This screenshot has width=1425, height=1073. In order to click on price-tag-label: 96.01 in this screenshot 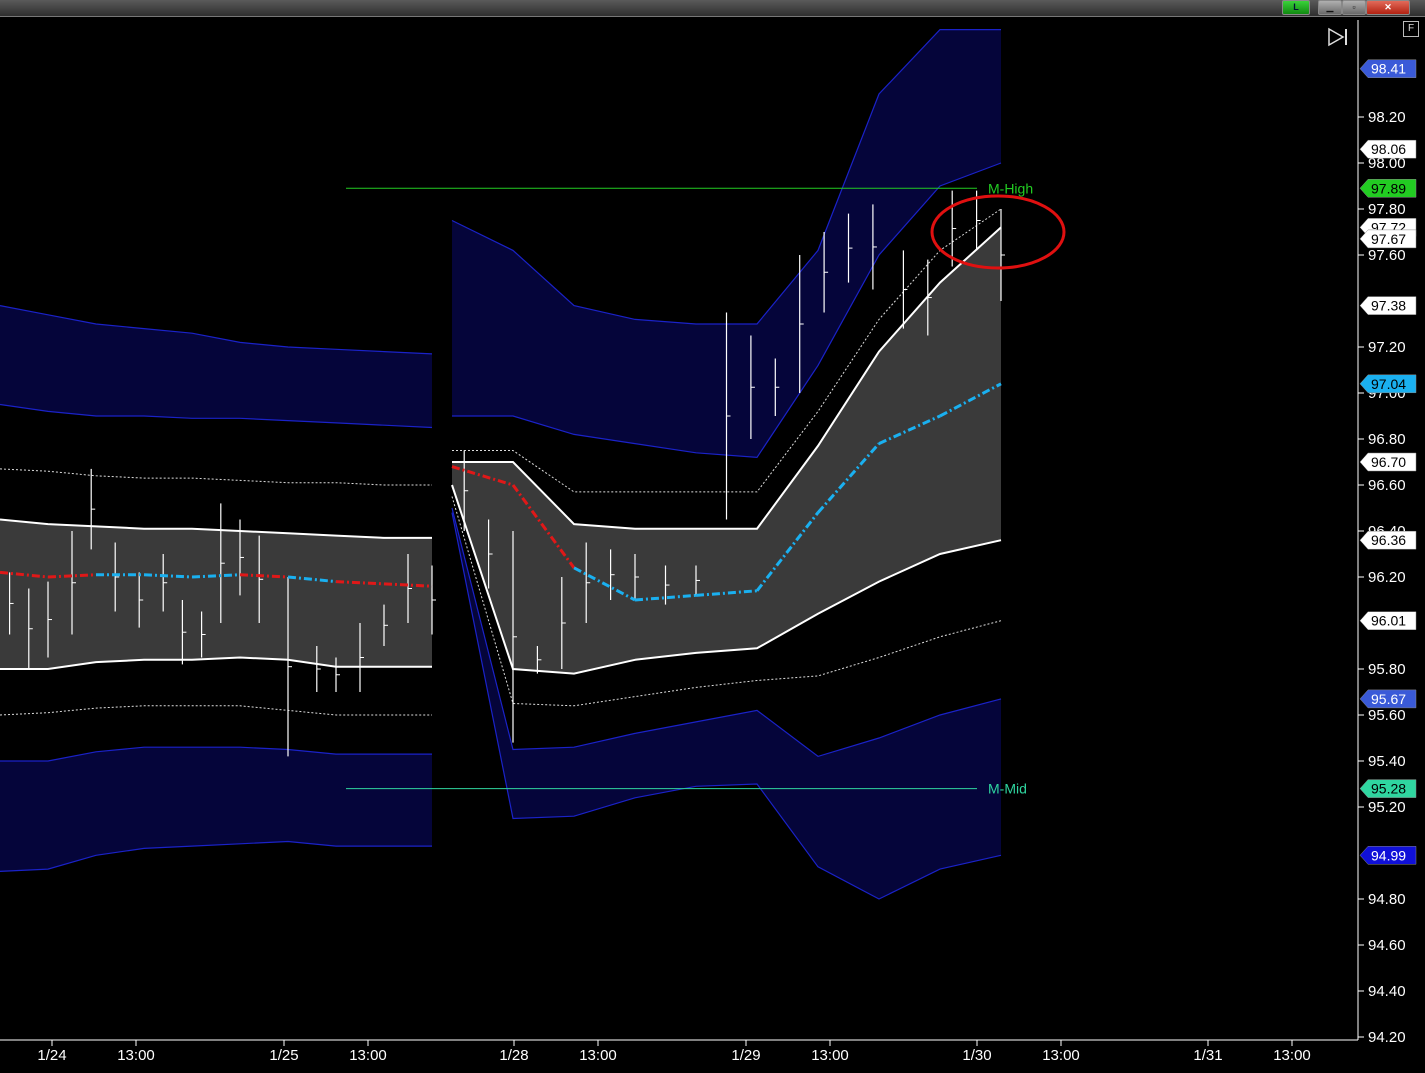, I will do `click(1388, 621)`.